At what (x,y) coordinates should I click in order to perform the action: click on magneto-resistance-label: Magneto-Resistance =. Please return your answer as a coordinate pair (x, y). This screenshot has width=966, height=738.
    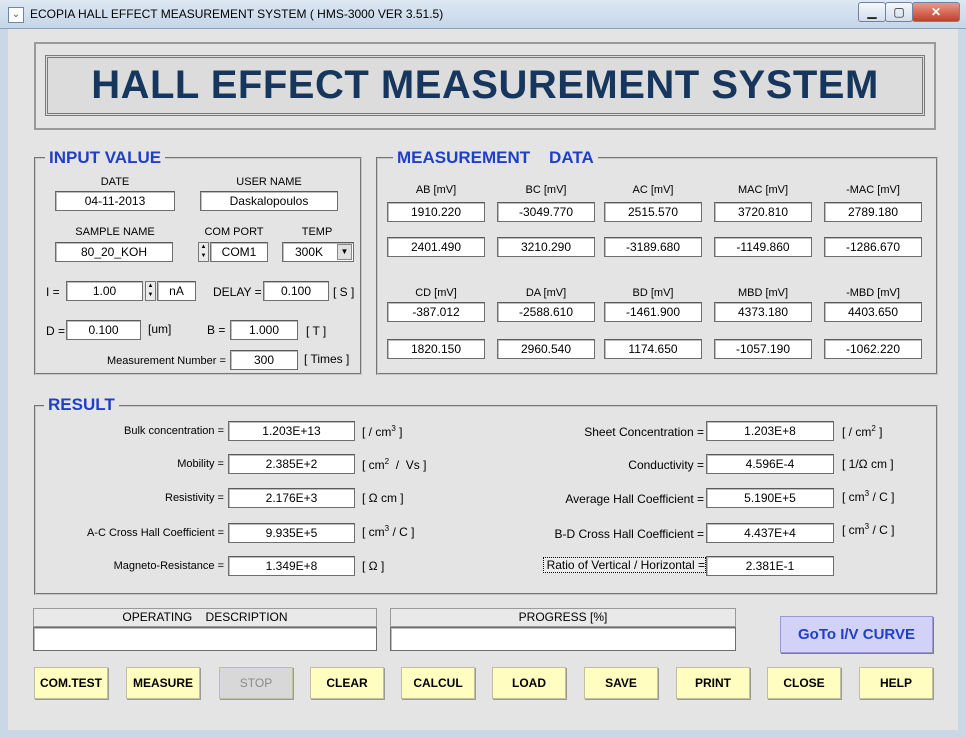
    Looking at the image, I should click on (168, 566).